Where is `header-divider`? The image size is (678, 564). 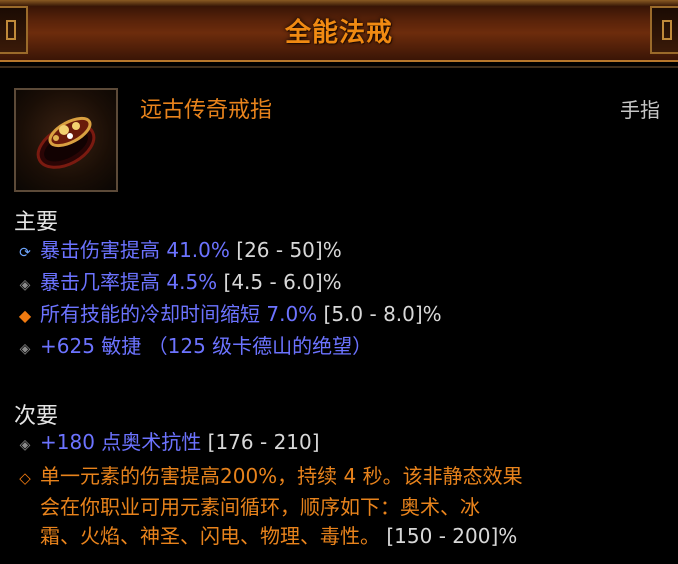
header-divider is located at coordinates (339, 67).